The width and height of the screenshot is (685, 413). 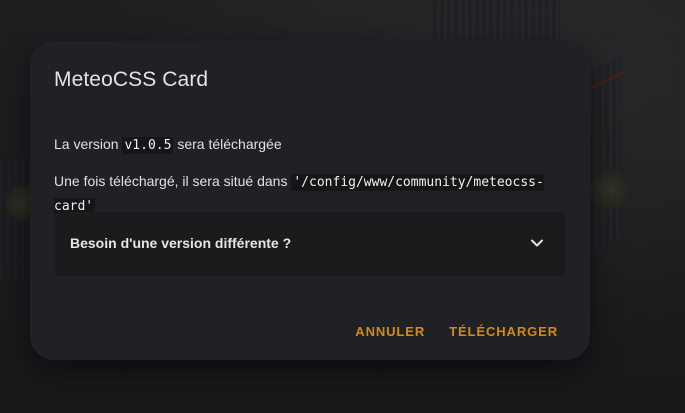 I want to click on dialog-title: MeteoCSS Card, so click(x=131, y=79).